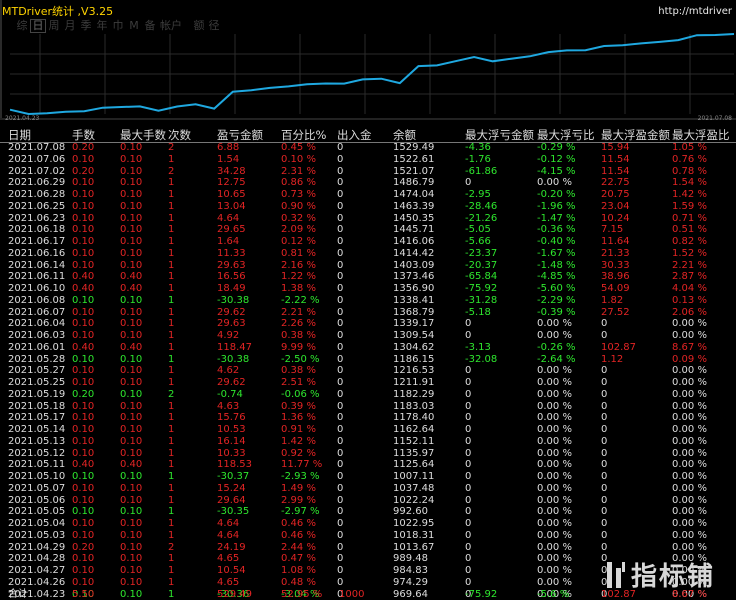 This screenshot has width=736, height=600. I want to click on tab-weekly: 周, so click(54, 26).